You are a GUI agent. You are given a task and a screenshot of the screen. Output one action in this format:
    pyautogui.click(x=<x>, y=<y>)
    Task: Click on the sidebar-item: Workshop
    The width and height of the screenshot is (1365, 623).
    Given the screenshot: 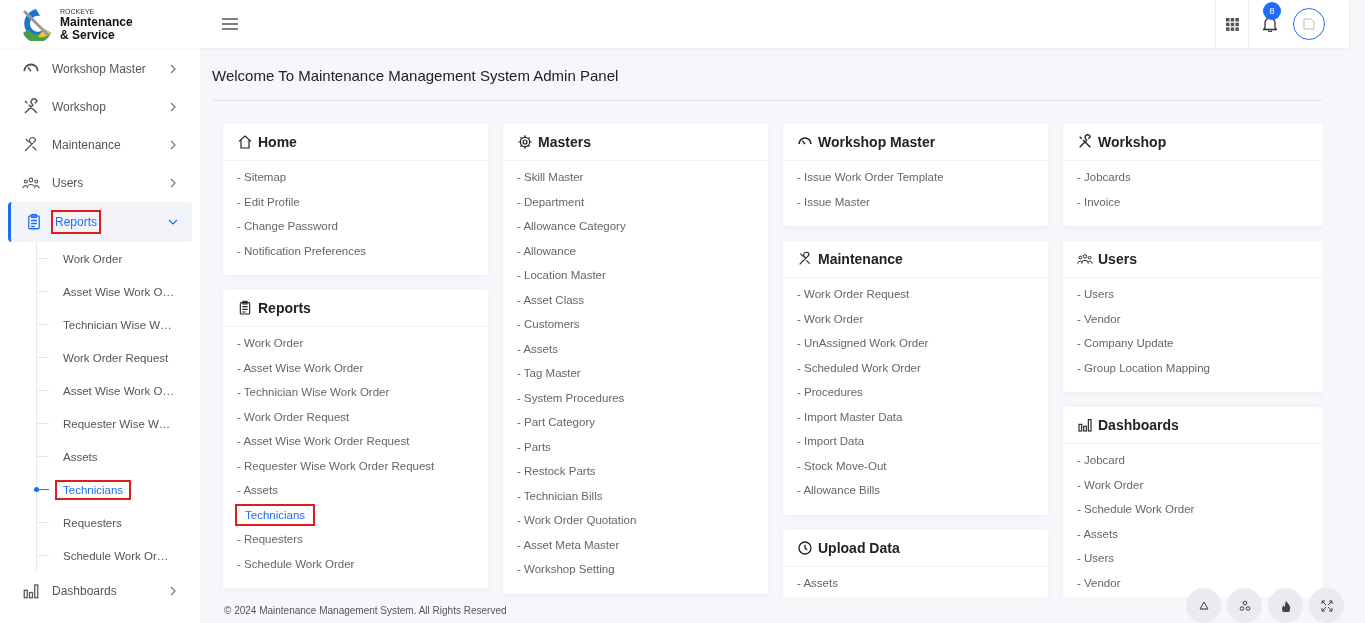 What is the action you would take?
    pyautogui.click(x=100, y=107)
    